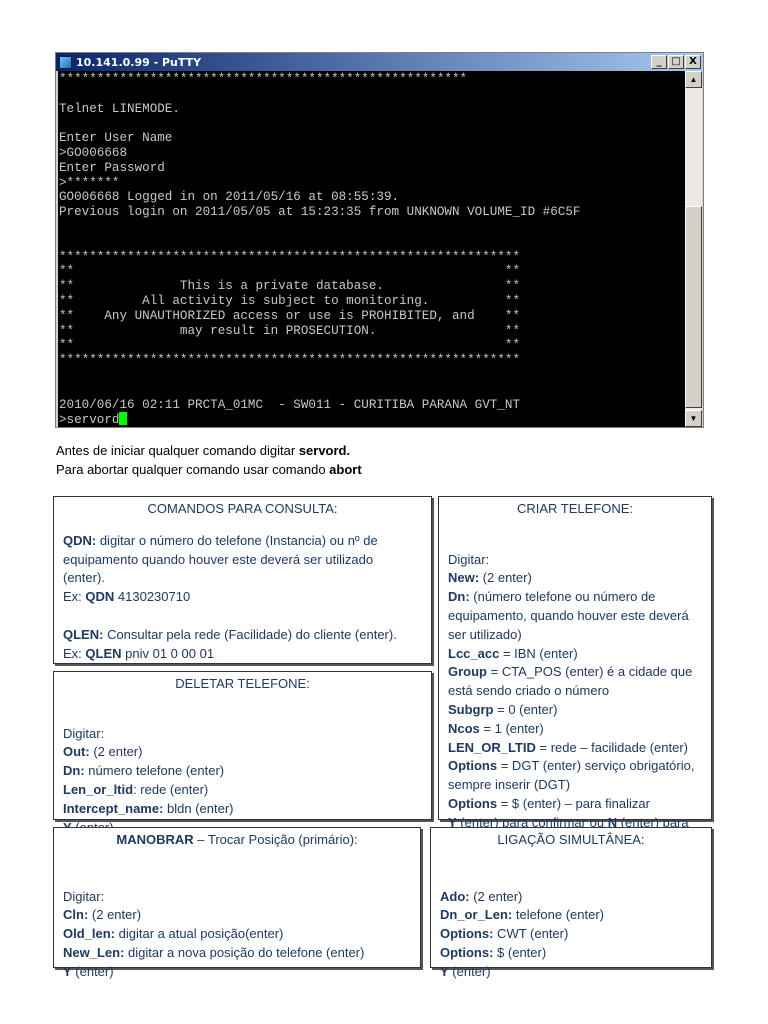  Describe the element at coordinates (474, 653) in the screenshot. I see `bold-text: Lcc_acc` at that location.